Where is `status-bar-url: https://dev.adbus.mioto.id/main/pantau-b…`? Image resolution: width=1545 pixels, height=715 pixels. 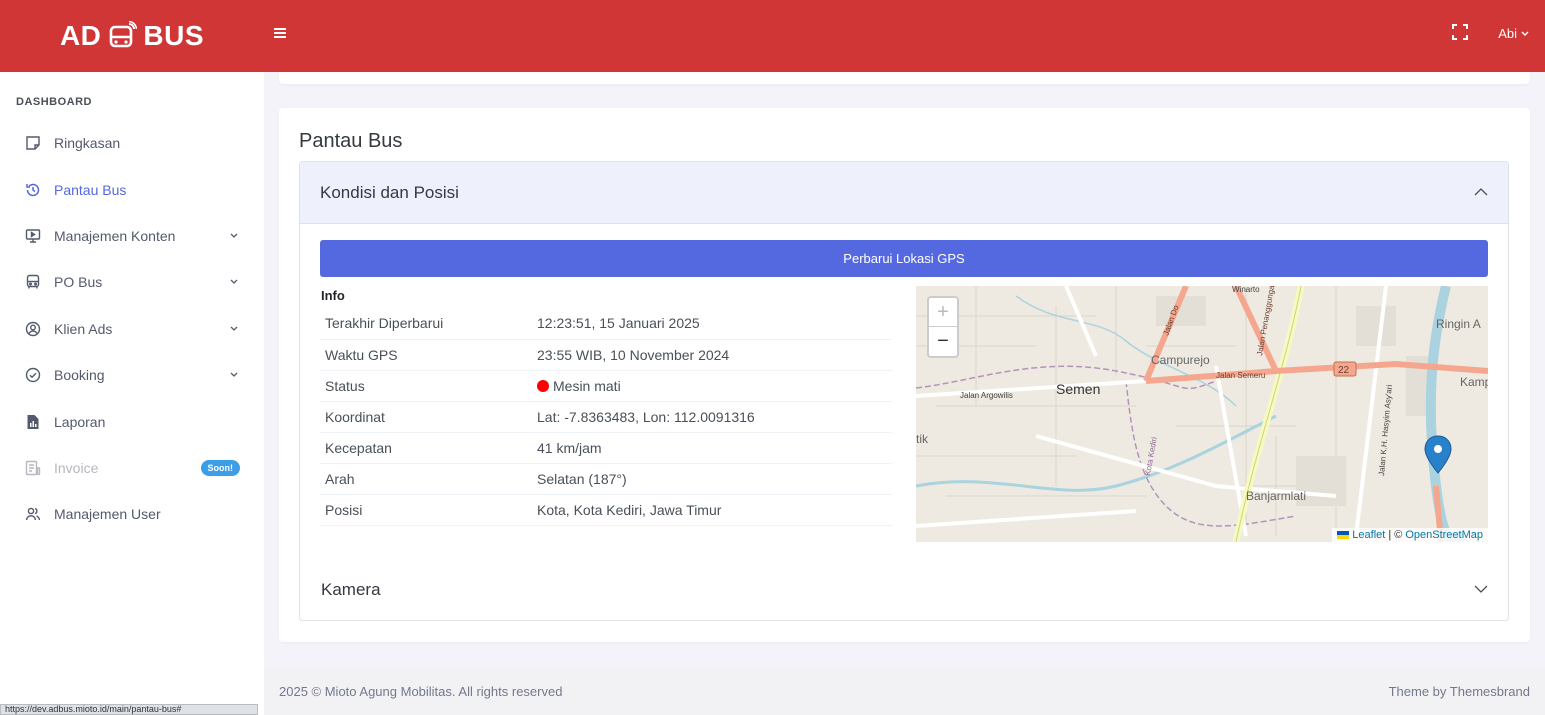
status-bar-url: https://dev.adbus.mioto.id/main/pantau-b… is located at coordinates (129, 709).